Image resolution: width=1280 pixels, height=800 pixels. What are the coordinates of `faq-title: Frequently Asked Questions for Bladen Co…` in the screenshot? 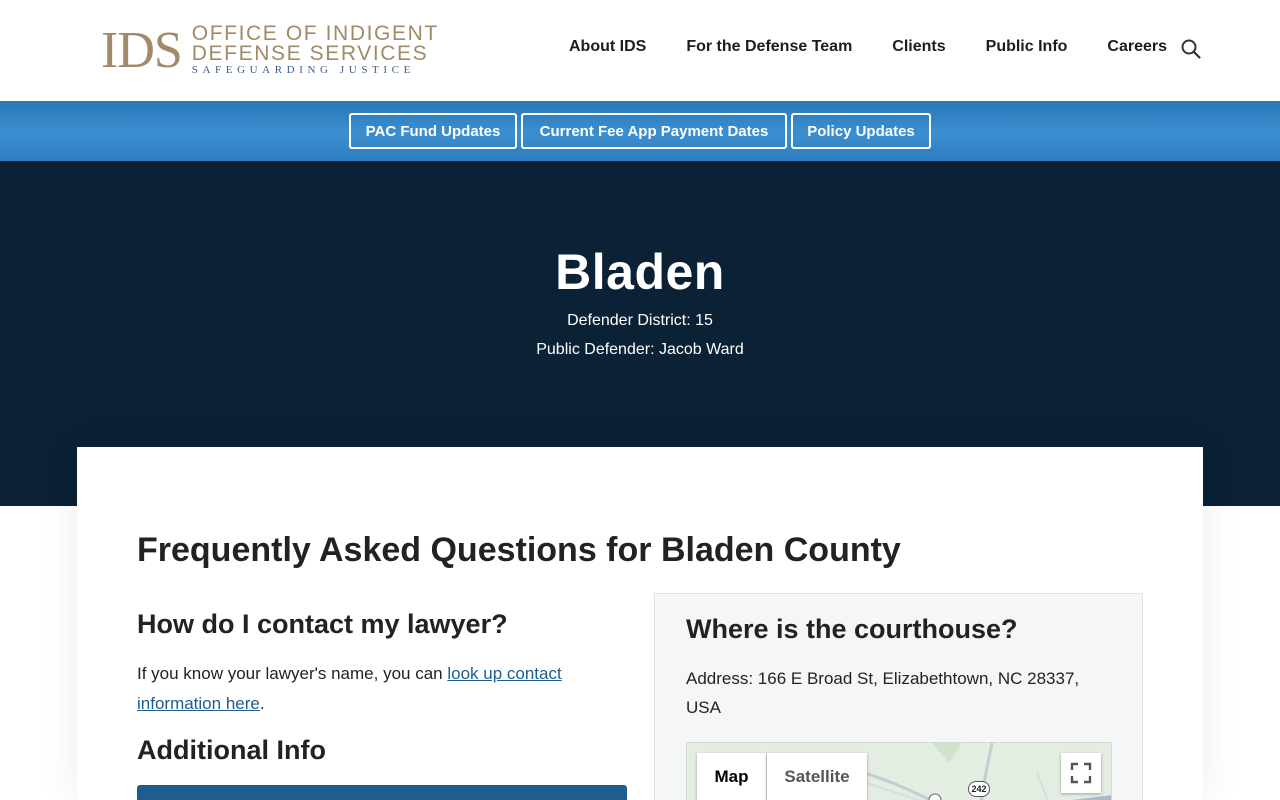 It's located at (519, 550).